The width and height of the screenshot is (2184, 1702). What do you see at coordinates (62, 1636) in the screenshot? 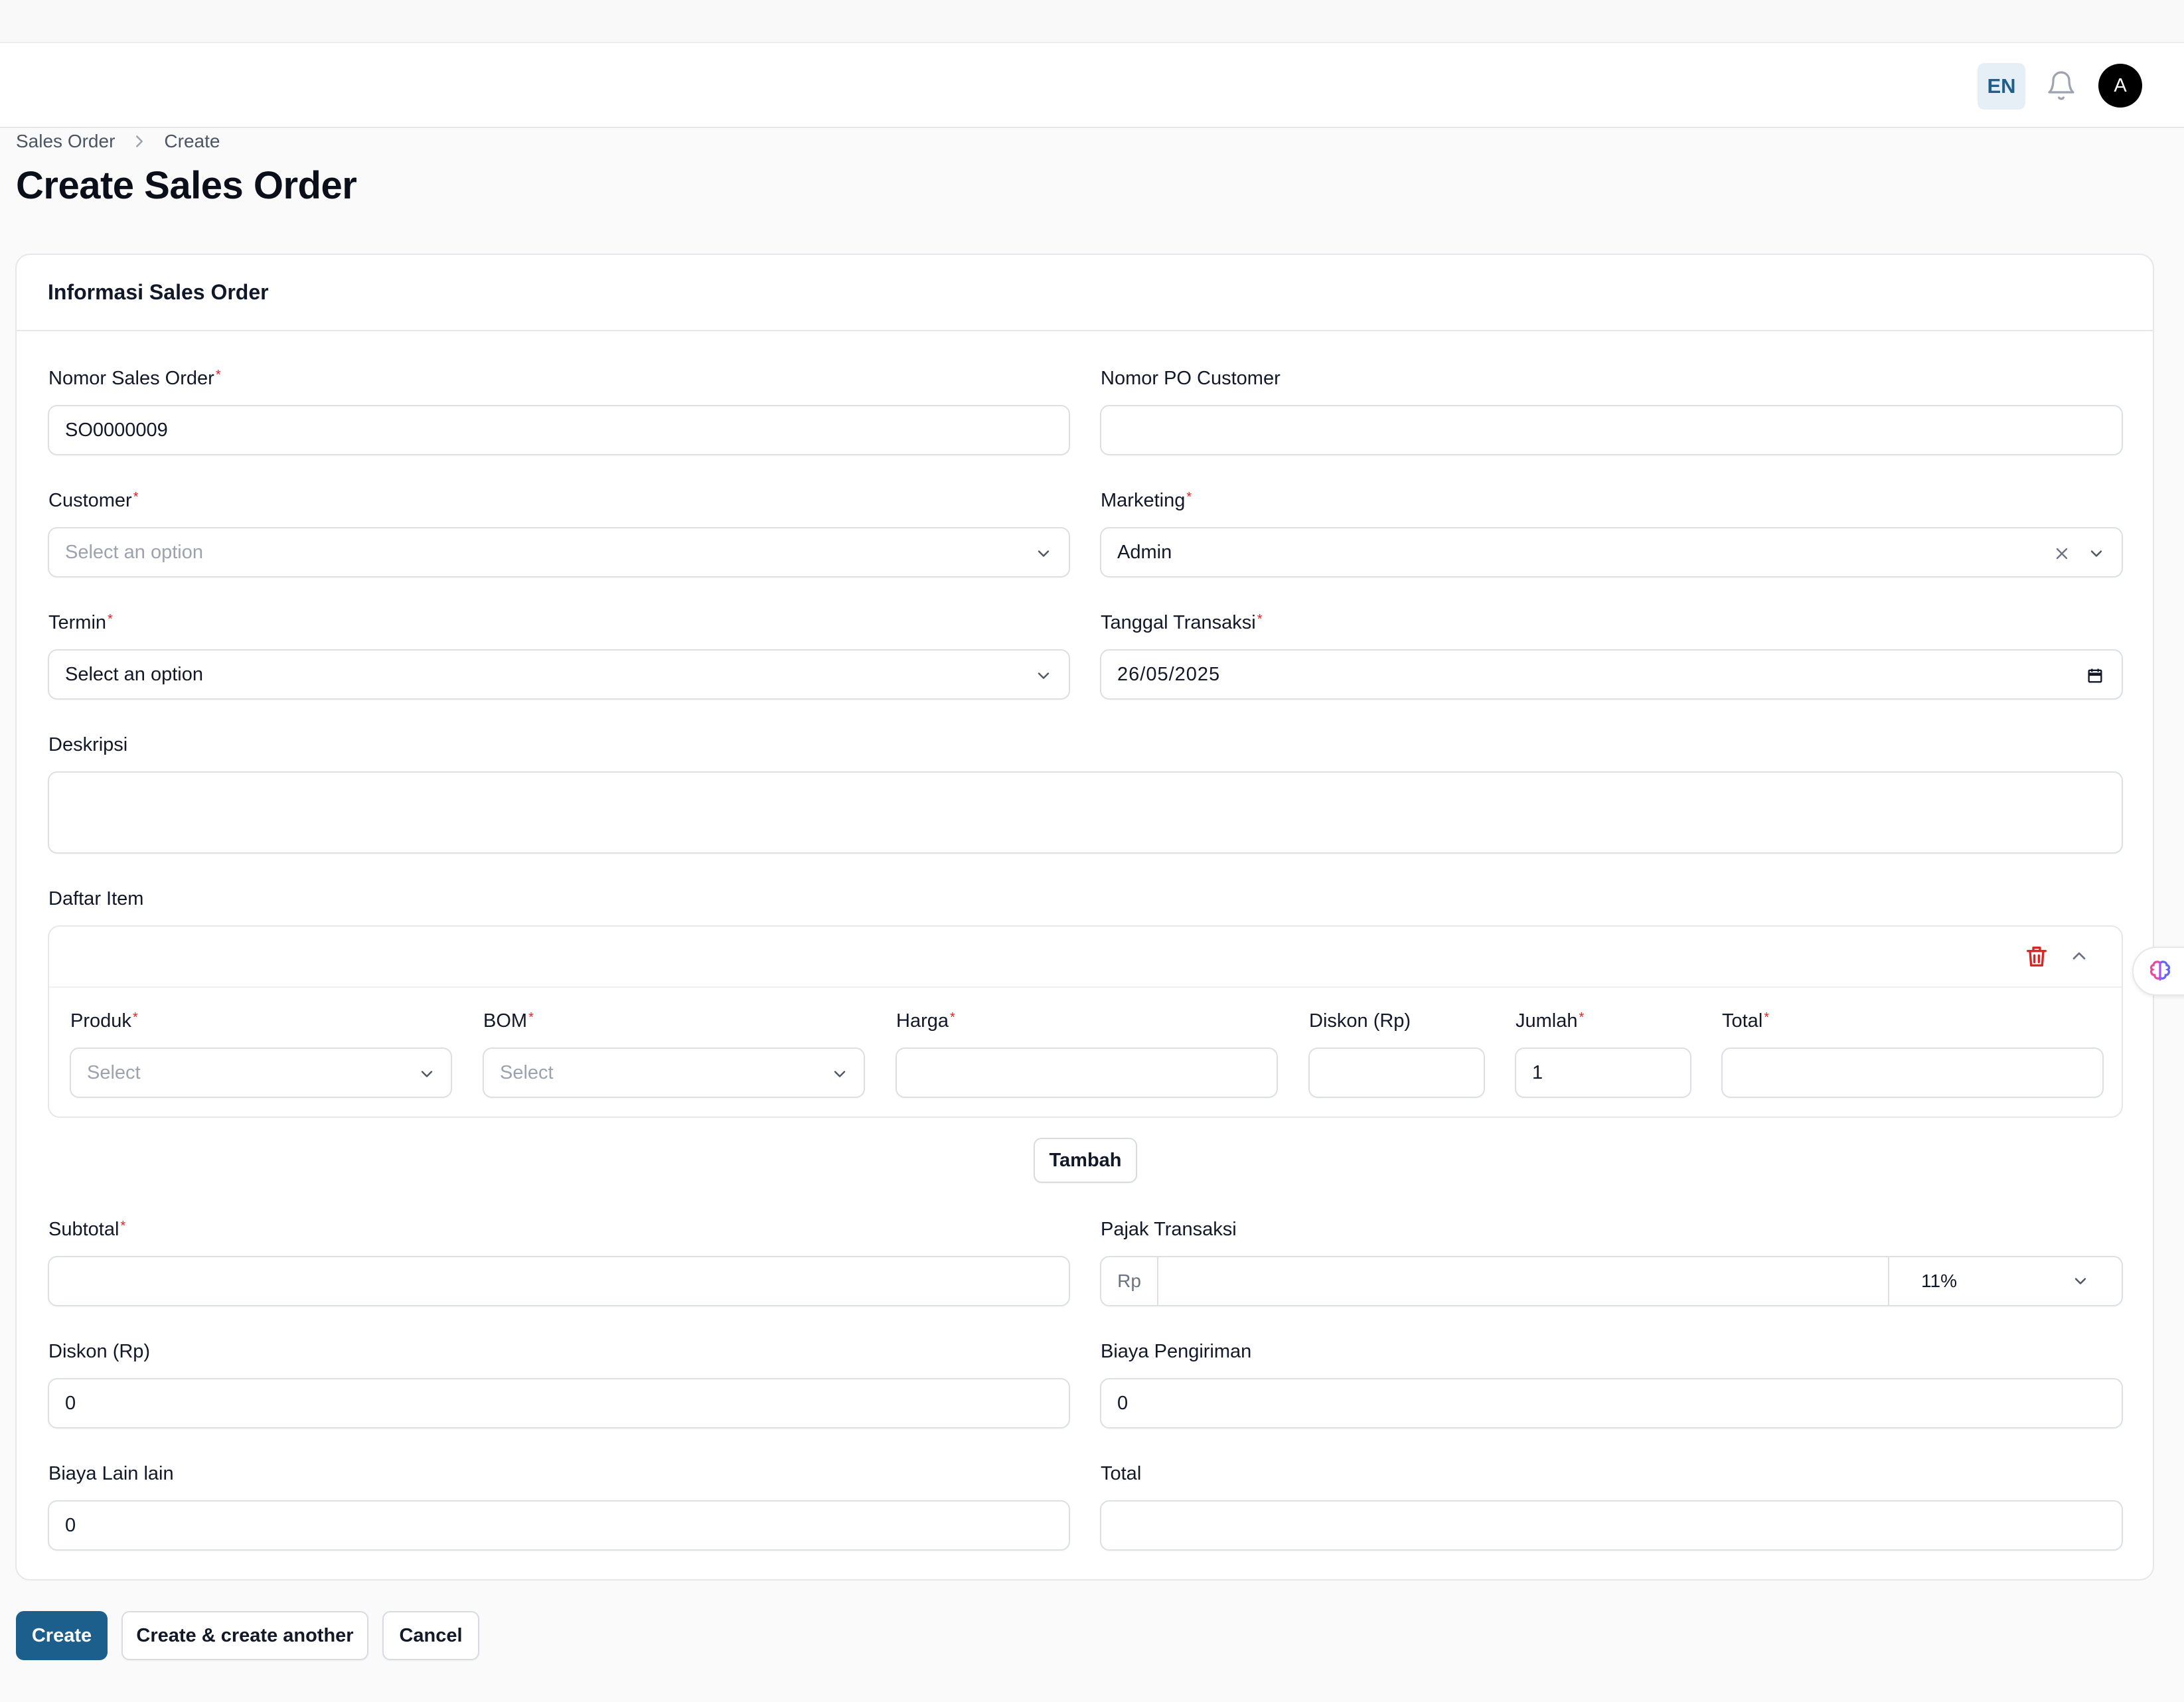
I see `create-button: Create` at bounding box center [62, 1636].